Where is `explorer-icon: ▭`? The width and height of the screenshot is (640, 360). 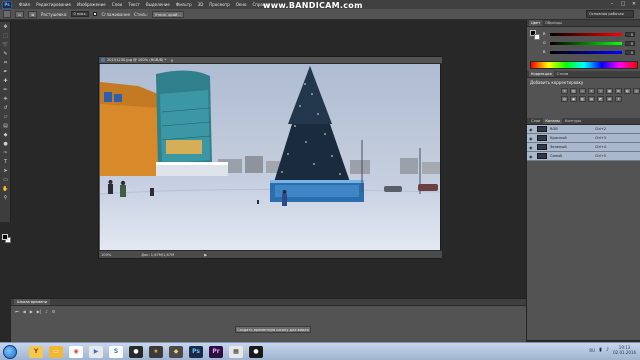
explorer-icon: ▭ is located at coordinates (56, 351).